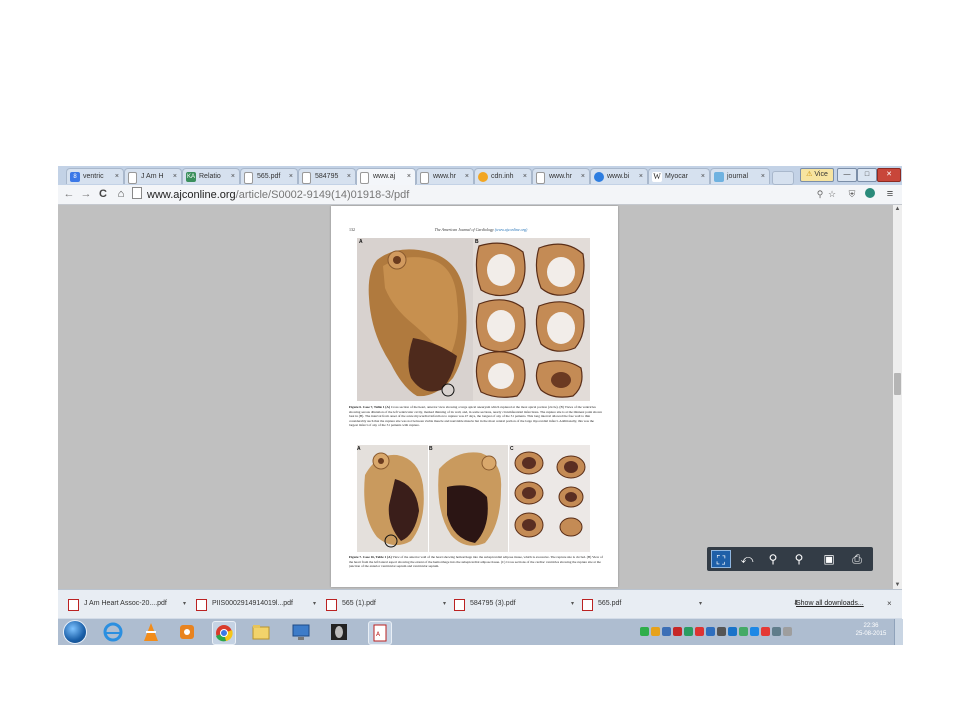 The height and width of the screenshot is (720, 960). What do you see at coordinates (721, 559) in the screenshot?
I see `fit-page-icon: ⛶` at bounding box center [721, 559].